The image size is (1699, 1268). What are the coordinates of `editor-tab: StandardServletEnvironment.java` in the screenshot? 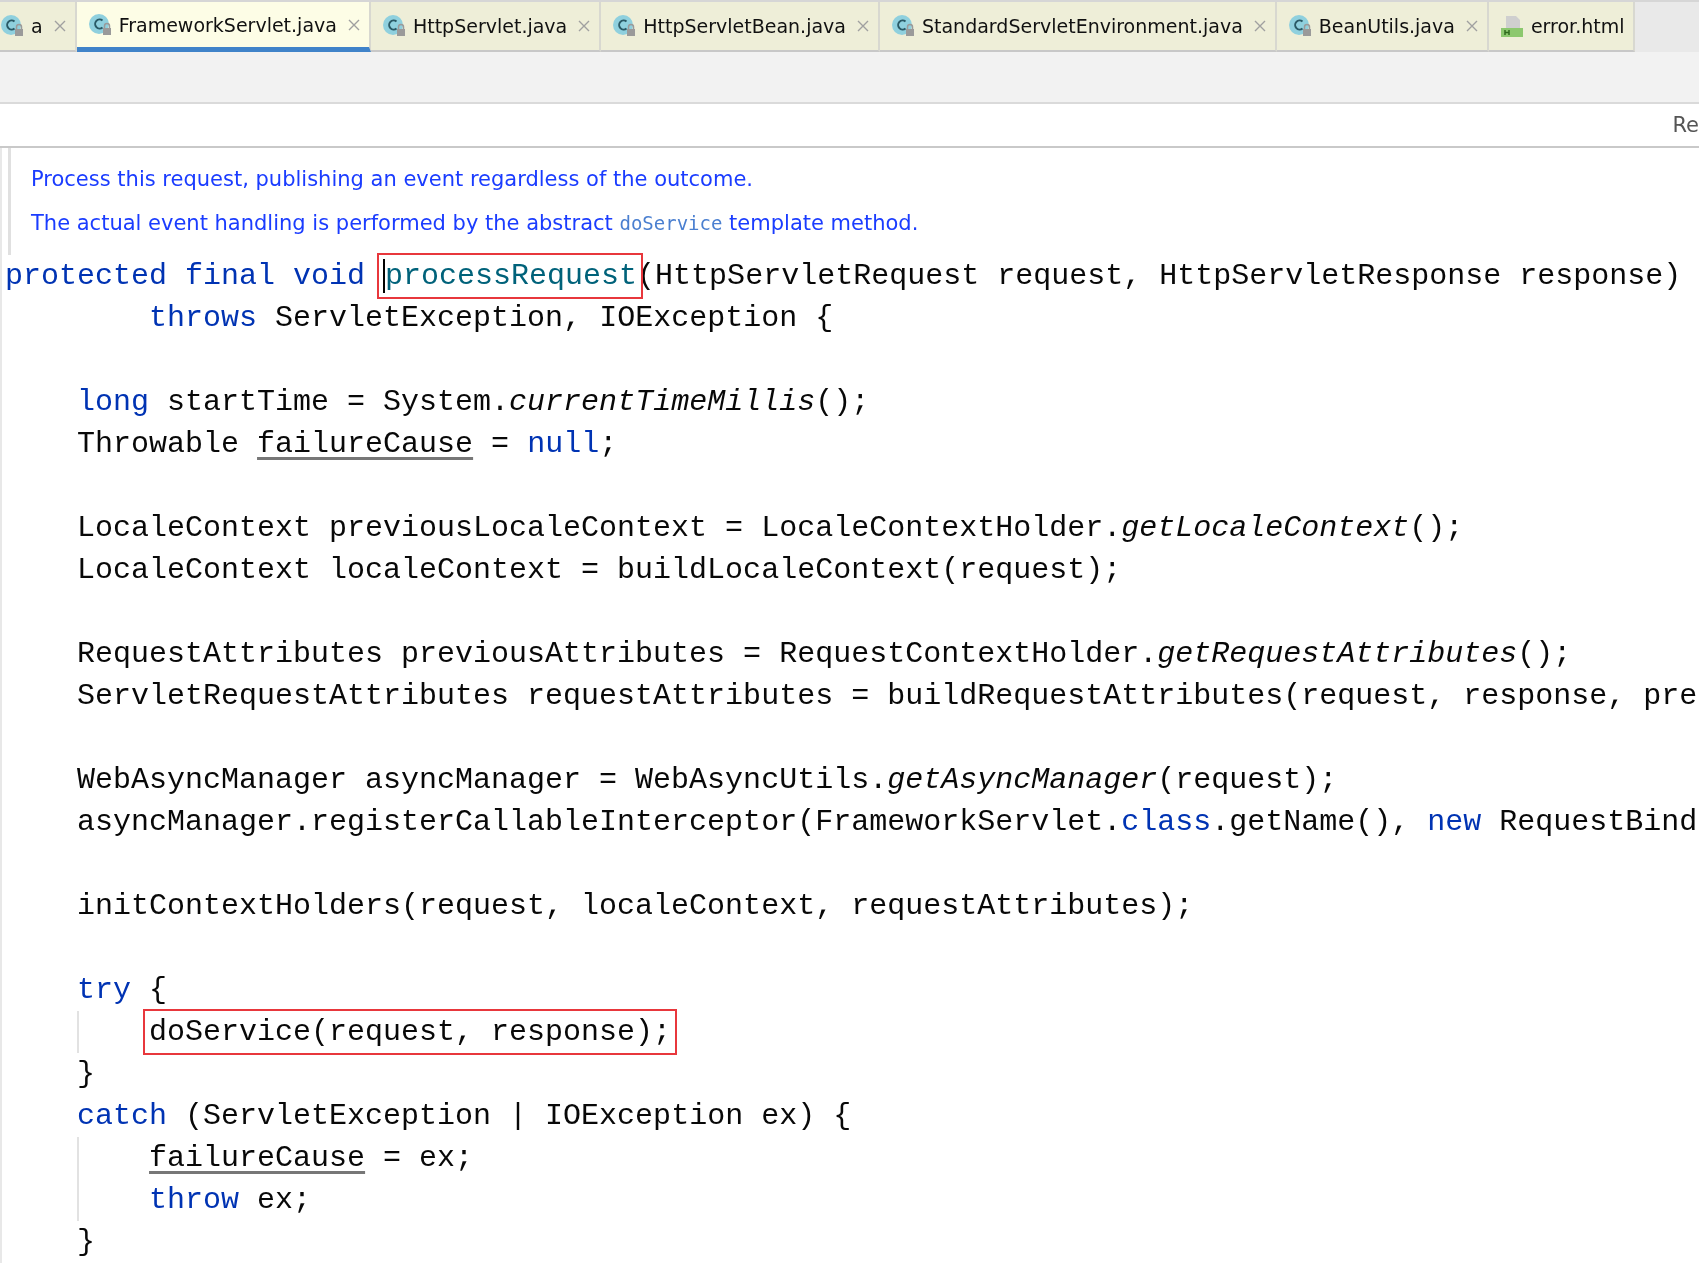 It's located at (1078, 27).